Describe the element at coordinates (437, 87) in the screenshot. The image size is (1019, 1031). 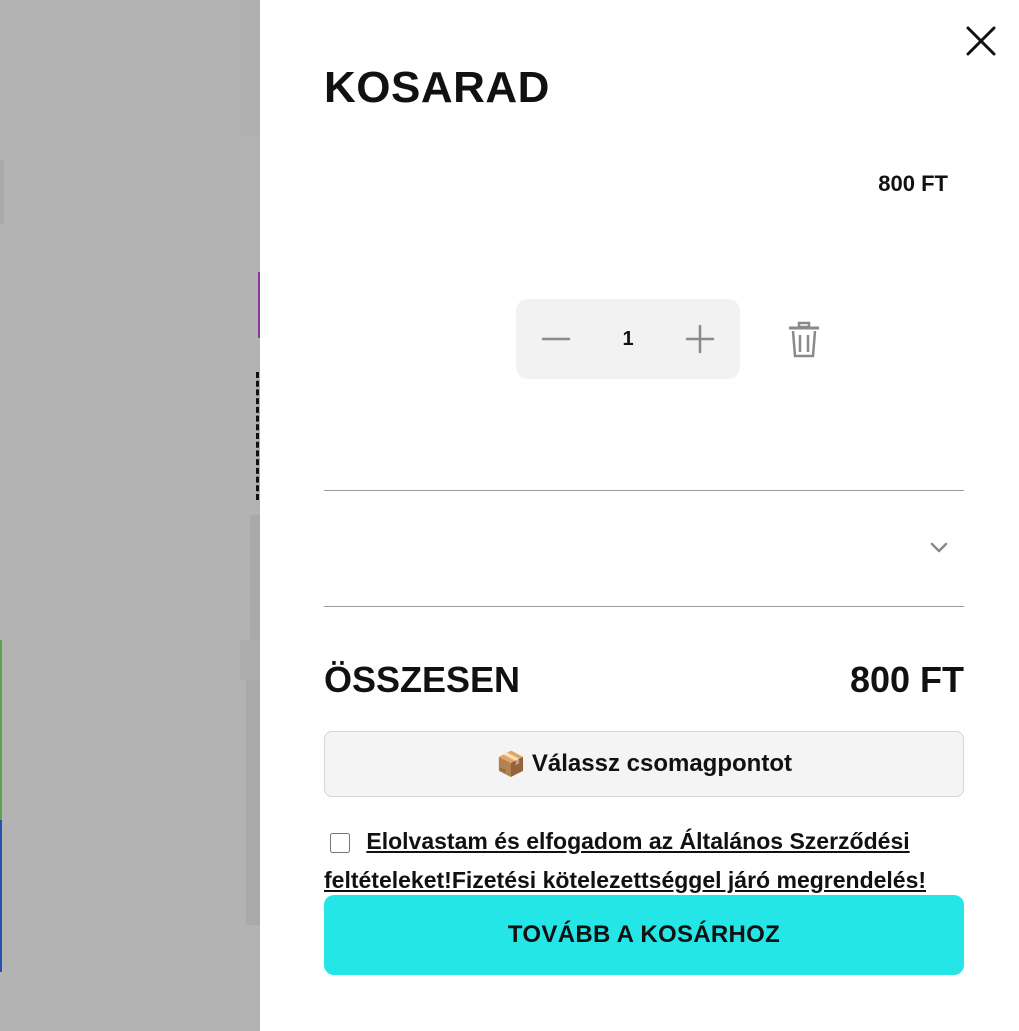
I see `cart-title: KOSARAD` at that location.